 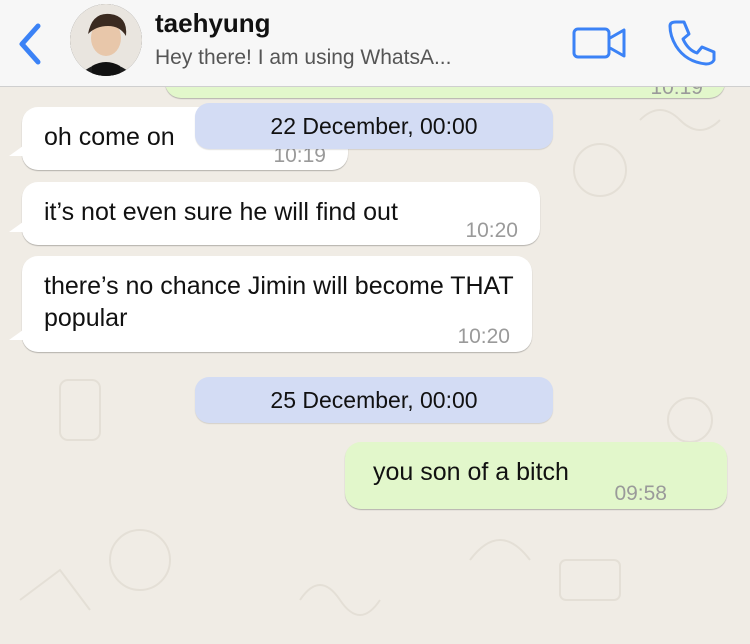 I want to click on contact-photo, so click(x=106, y=40).